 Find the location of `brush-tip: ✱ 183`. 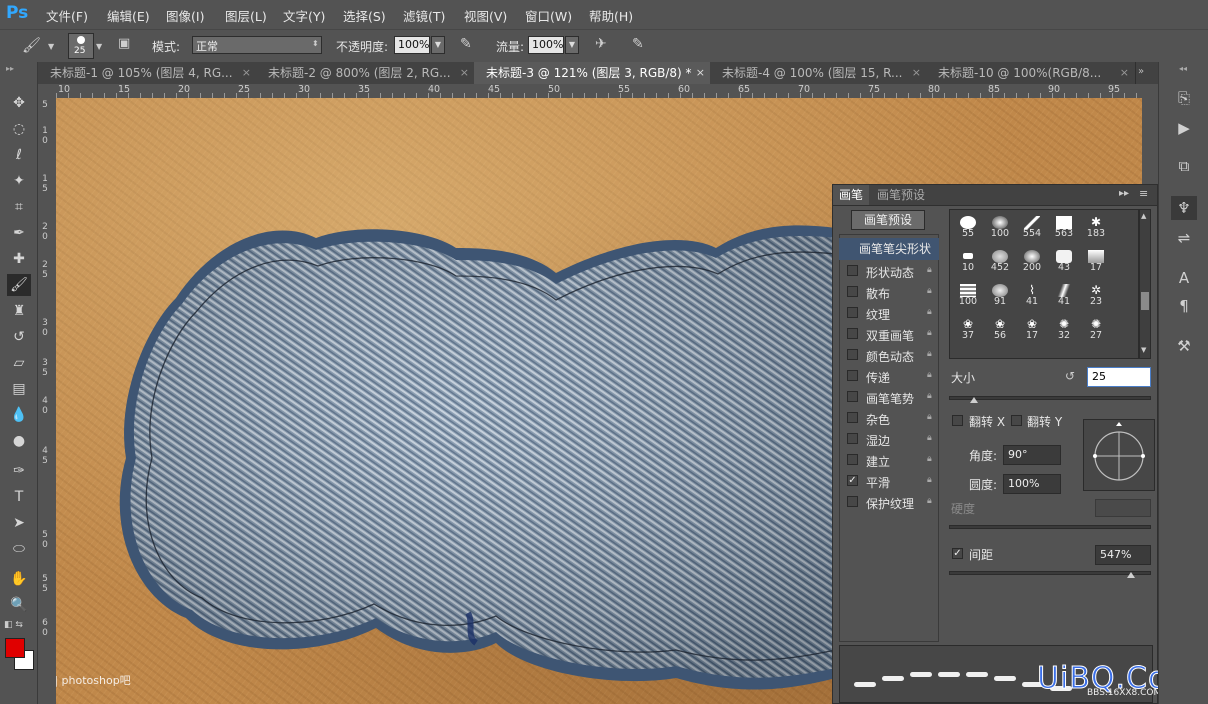

brush-tip: ✱ 183 is located at coordinates (1096, 227).